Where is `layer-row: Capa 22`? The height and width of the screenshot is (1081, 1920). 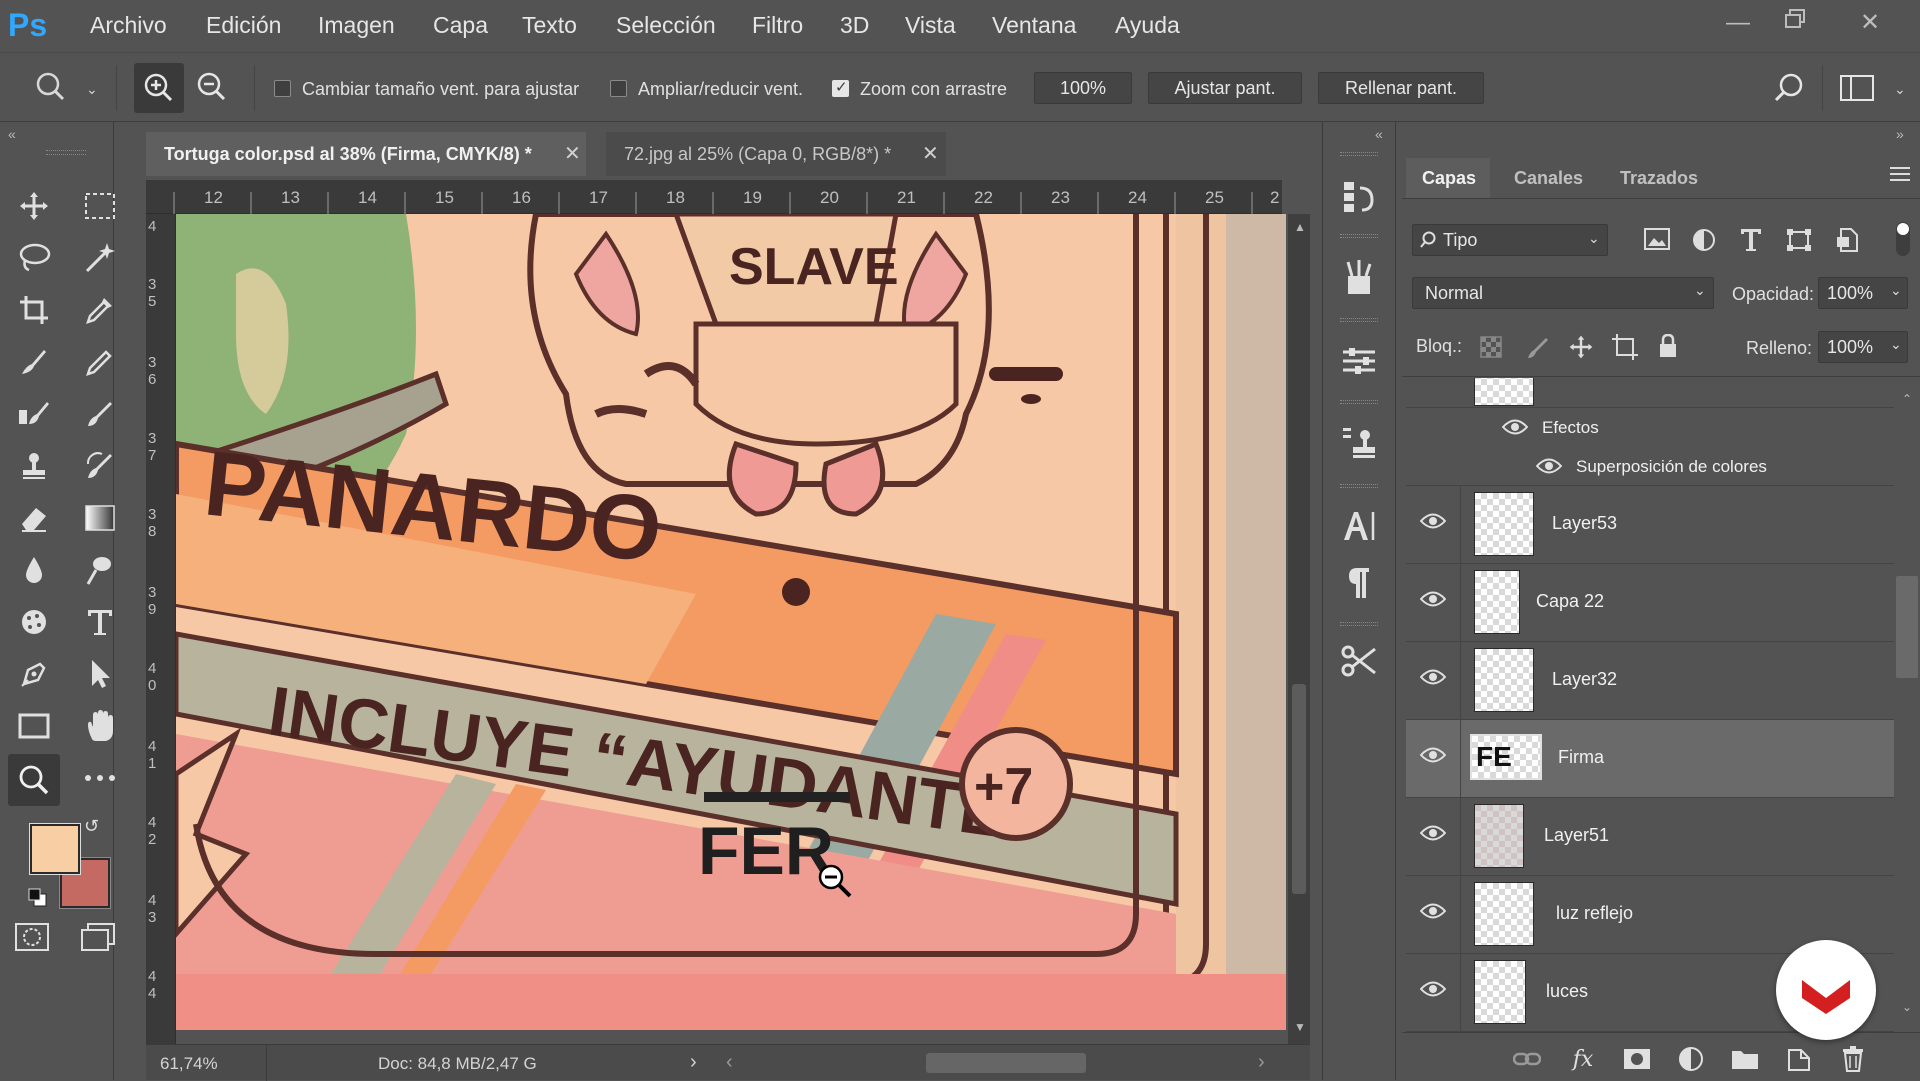
layer-row: Capa 22 is located at coordinates (1650, 603).